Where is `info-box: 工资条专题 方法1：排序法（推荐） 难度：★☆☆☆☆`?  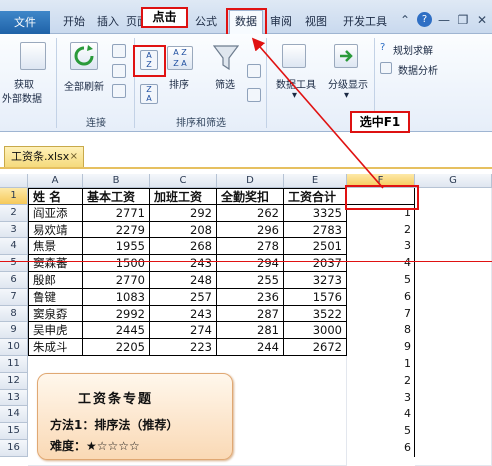 info-box: 工资条专题 方法1：排序法（推荐） 难度：★☆☆☆☆ is located at coordinates (135, 416).